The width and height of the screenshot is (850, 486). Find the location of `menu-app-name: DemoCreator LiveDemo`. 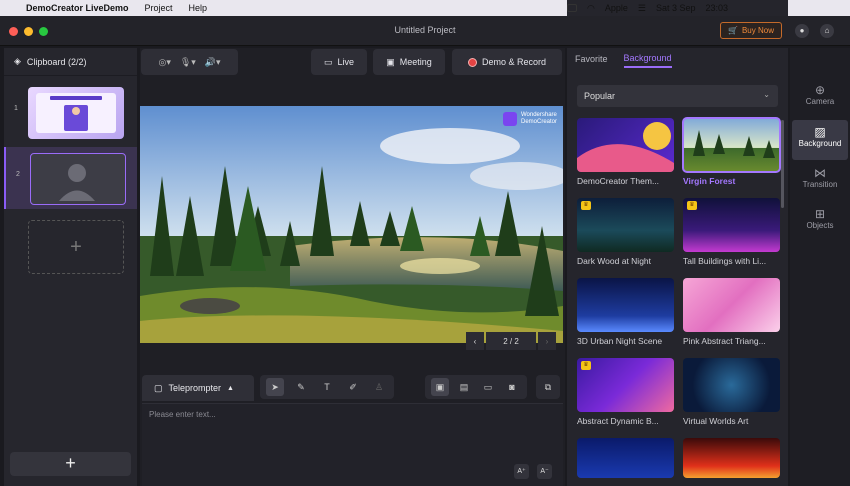

menu-app-name: DemoCreator LiveDemo is located at coordinates (77, 8).